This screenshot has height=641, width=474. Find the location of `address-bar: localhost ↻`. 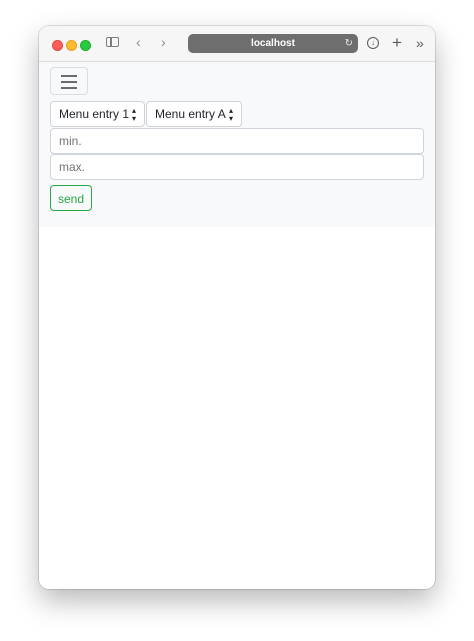

address-bar: localhost ↻ is located at coordinates (273, 43).